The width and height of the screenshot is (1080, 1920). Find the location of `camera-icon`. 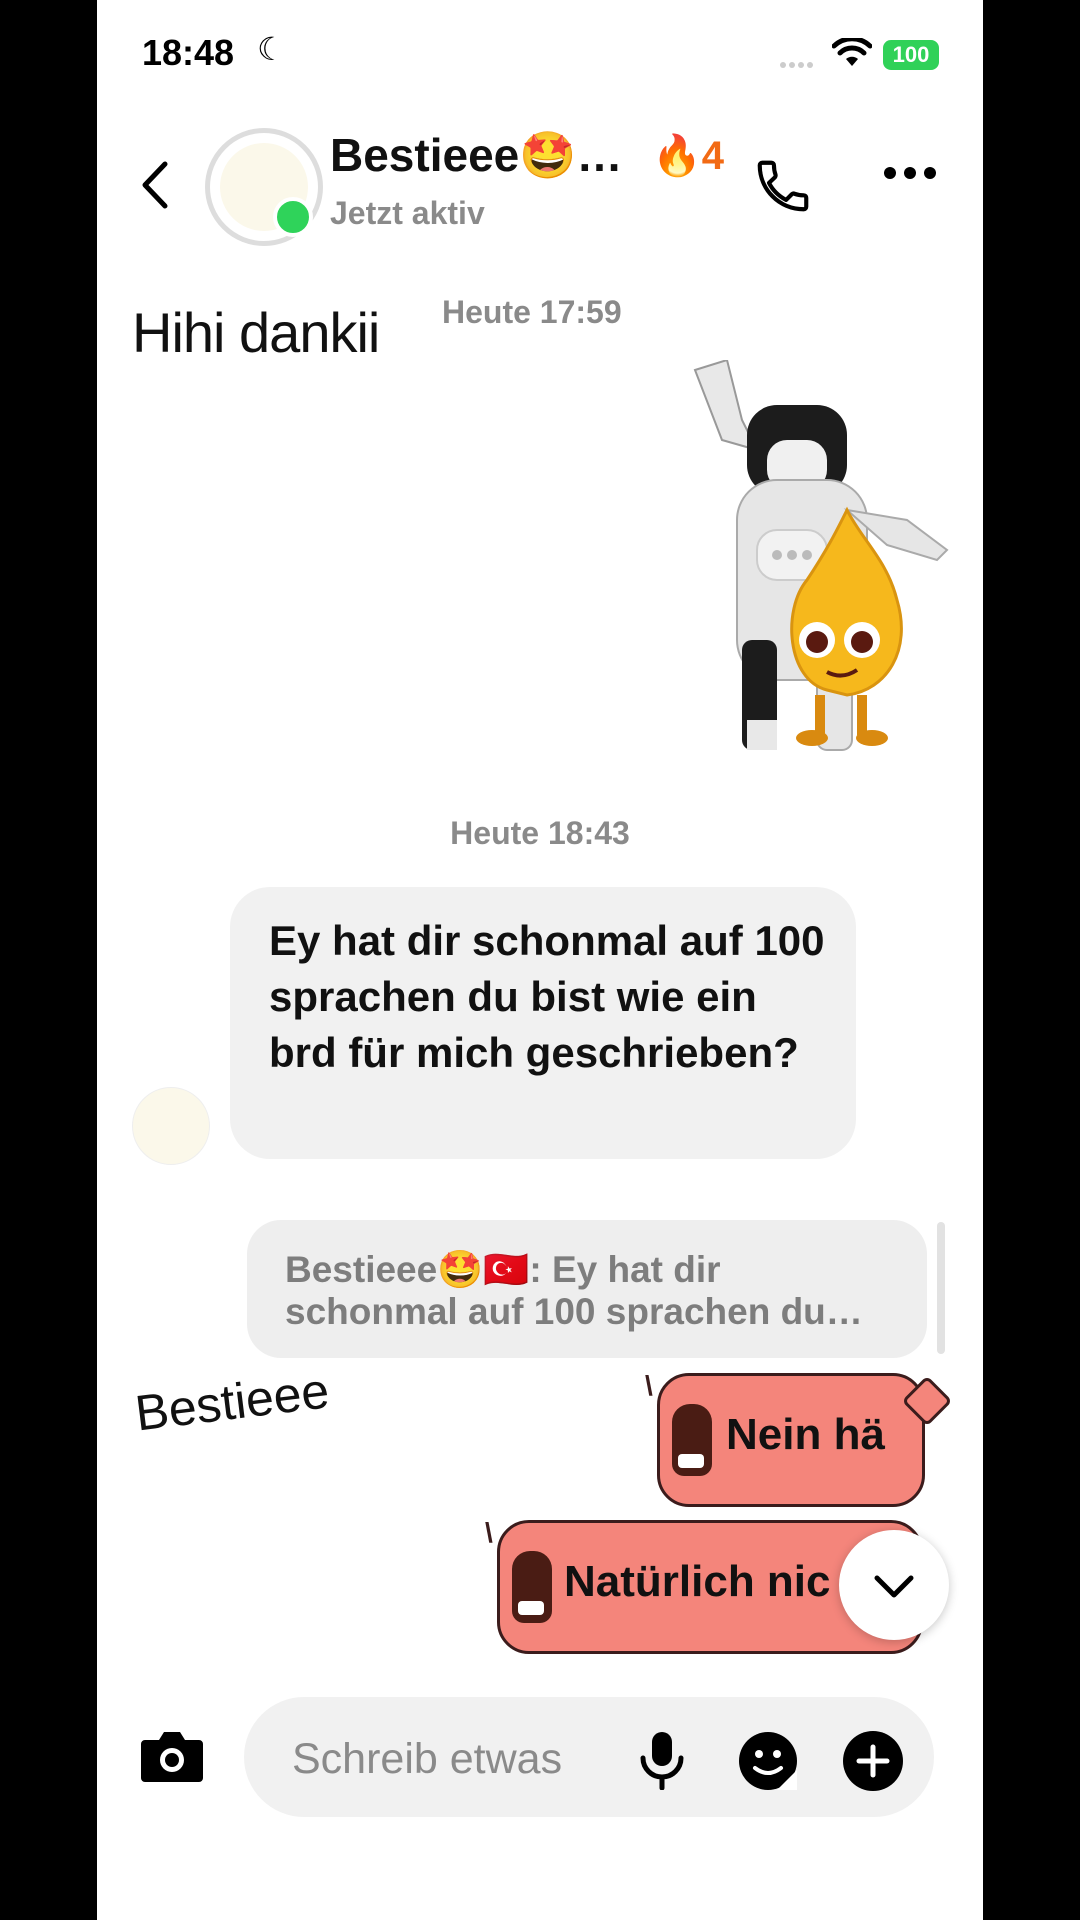

camera-icon is located at coordinates (172, 1758).